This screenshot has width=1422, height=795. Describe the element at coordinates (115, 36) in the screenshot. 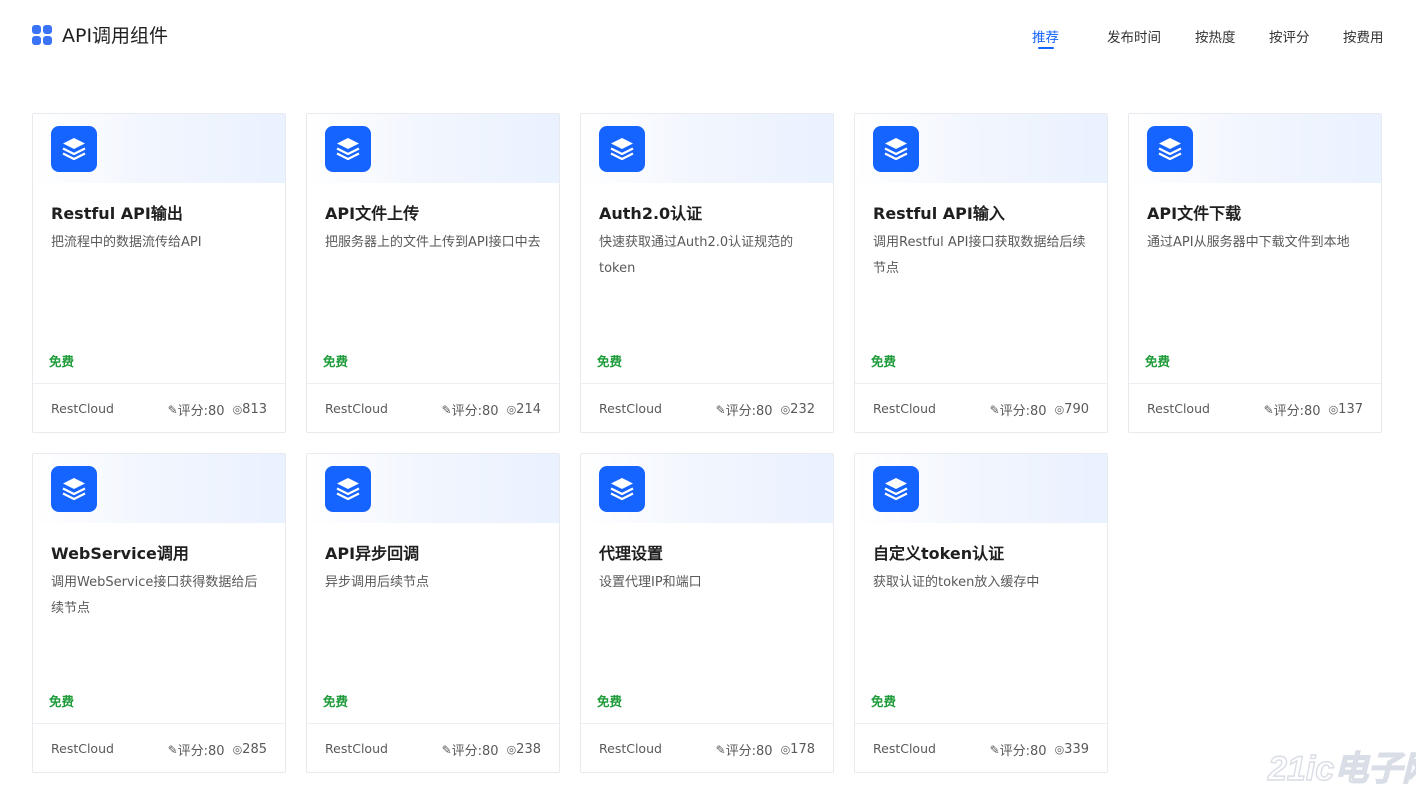

I see `page-title: API调用组件` at that location.